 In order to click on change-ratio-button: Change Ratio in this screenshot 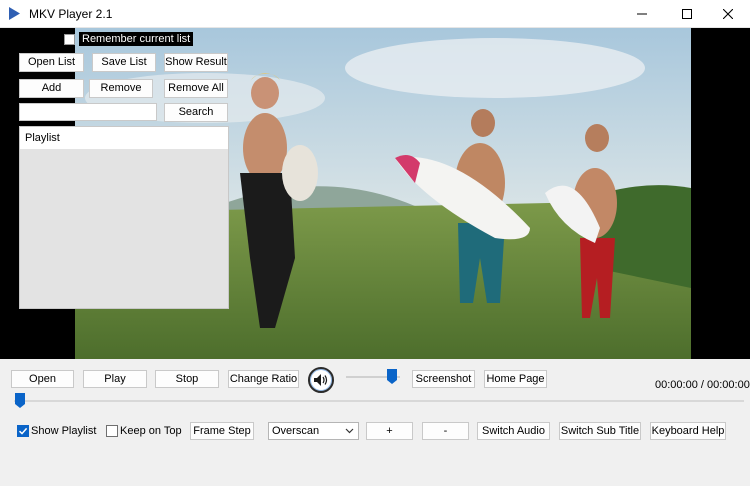, I will do `click(263, 379)`.